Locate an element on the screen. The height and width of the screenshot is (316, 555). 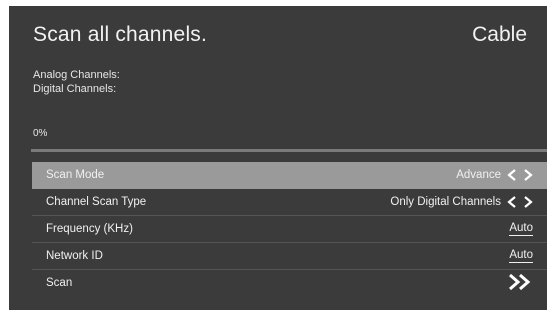
frequency-value-group: Auto is located at coordinates (521, 229).